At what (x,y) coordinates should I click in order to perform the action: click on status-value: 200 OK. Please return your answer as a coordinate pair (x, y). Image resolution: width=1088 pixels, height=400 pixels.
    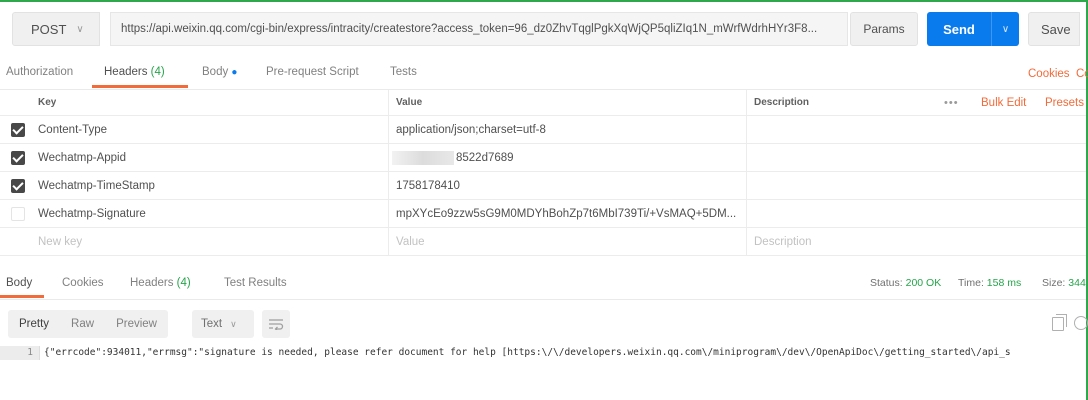
    Looking at the image, I should click on (923, 283).